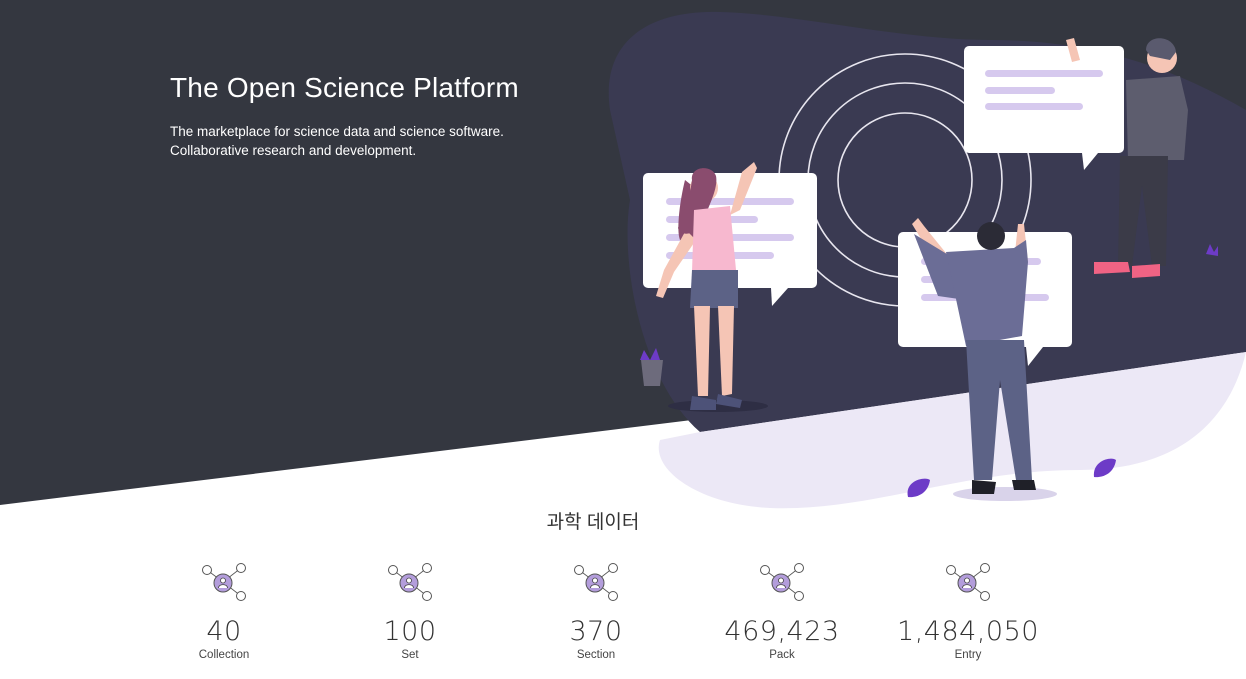  What do you see at coordinates (224, 655) in the screenshot?
I see `stat-label: Collection` at bounding box center [224, 655].